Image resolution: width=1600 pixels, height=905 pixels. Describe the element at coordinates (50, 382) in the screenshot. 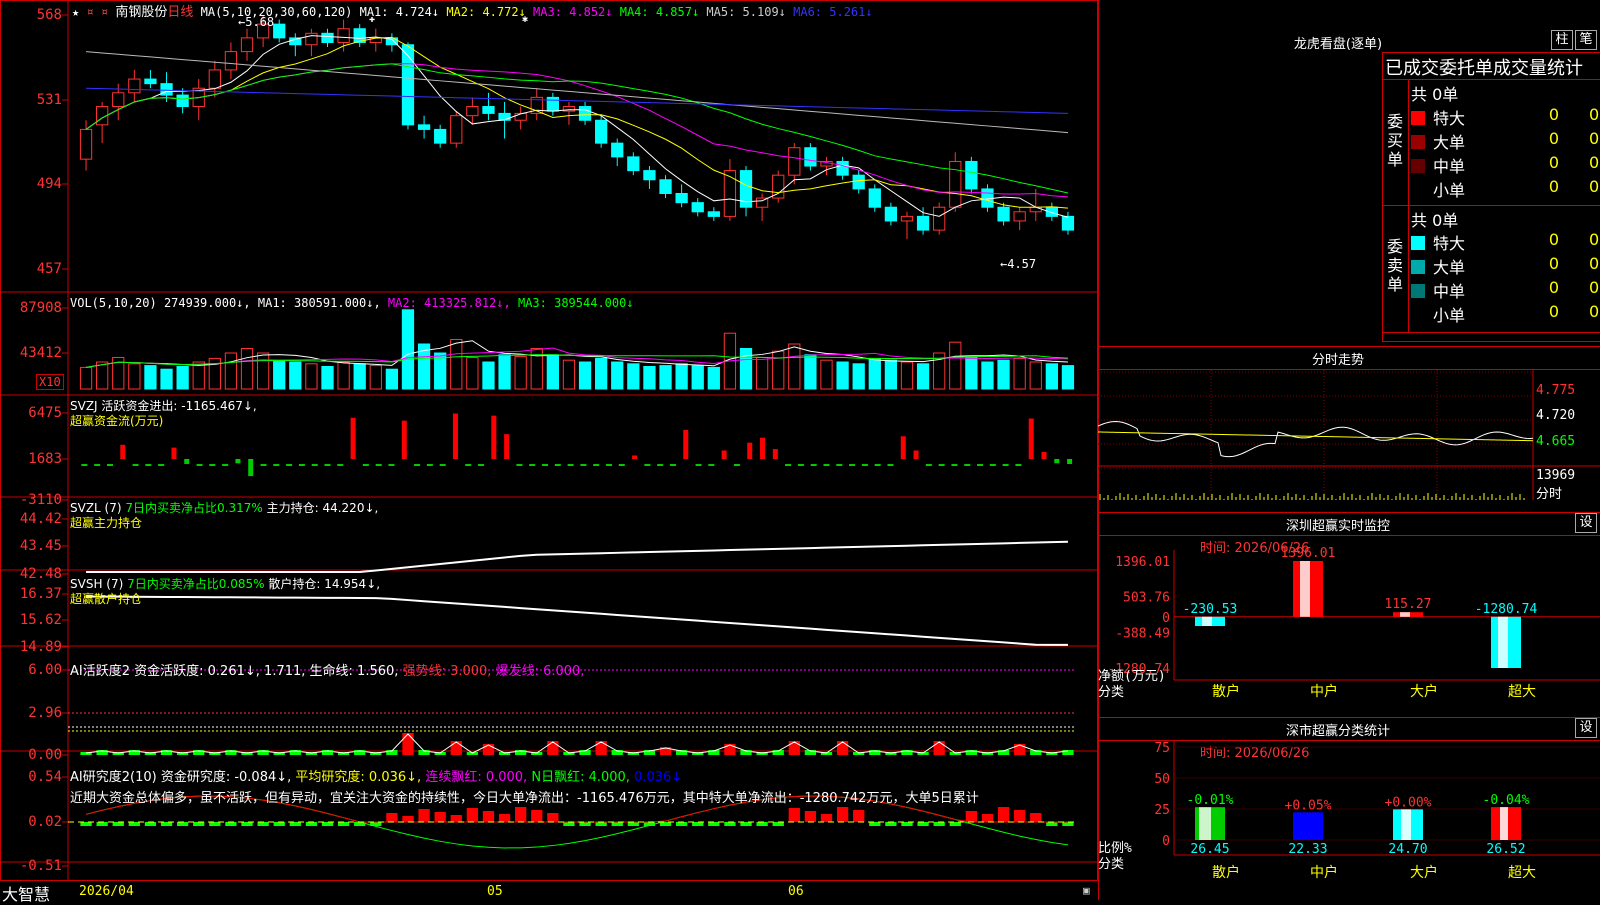

I see `vol-unit-badge: X10` at that location.